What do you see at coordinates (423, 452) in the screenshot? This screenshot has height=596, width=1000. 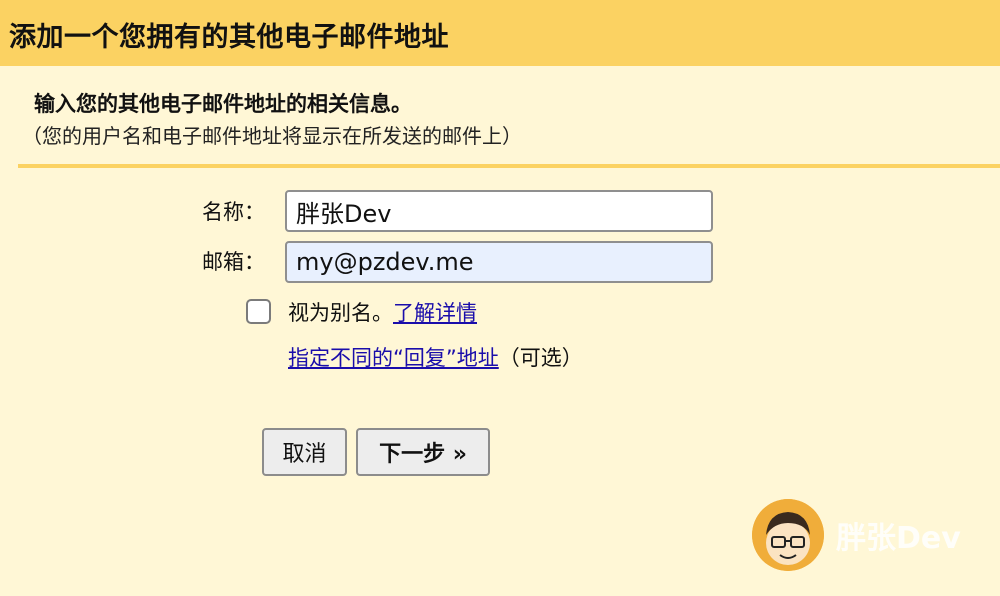 I see `next-step-button: 下一步 »` at bounding box center [423, 452].